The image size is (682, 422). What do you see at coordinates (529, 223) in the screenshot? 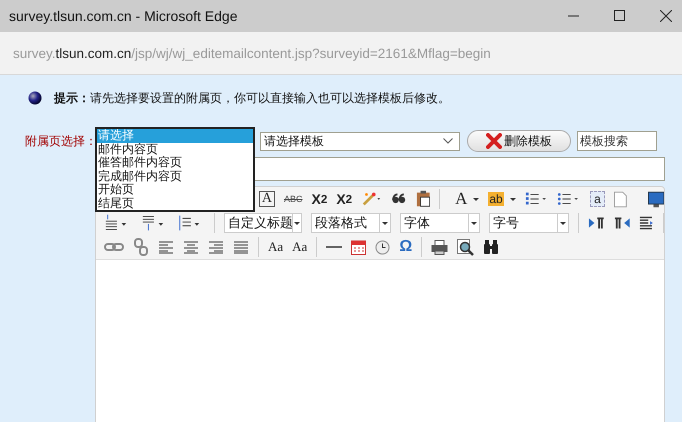
I see `format-select: 字号` at bounding box center [529, 223].